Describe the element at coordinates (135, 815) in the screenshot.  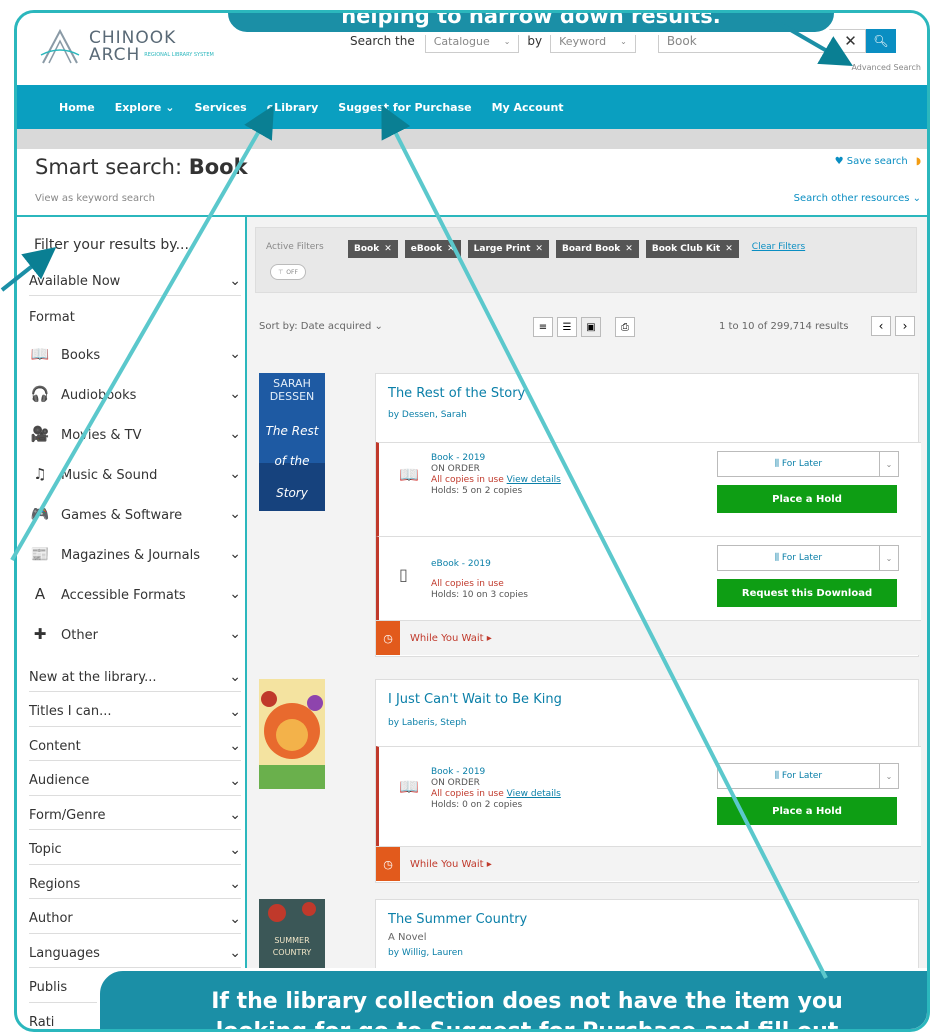
I see `filter-group-4: Form/Genre ⌄` at that location.